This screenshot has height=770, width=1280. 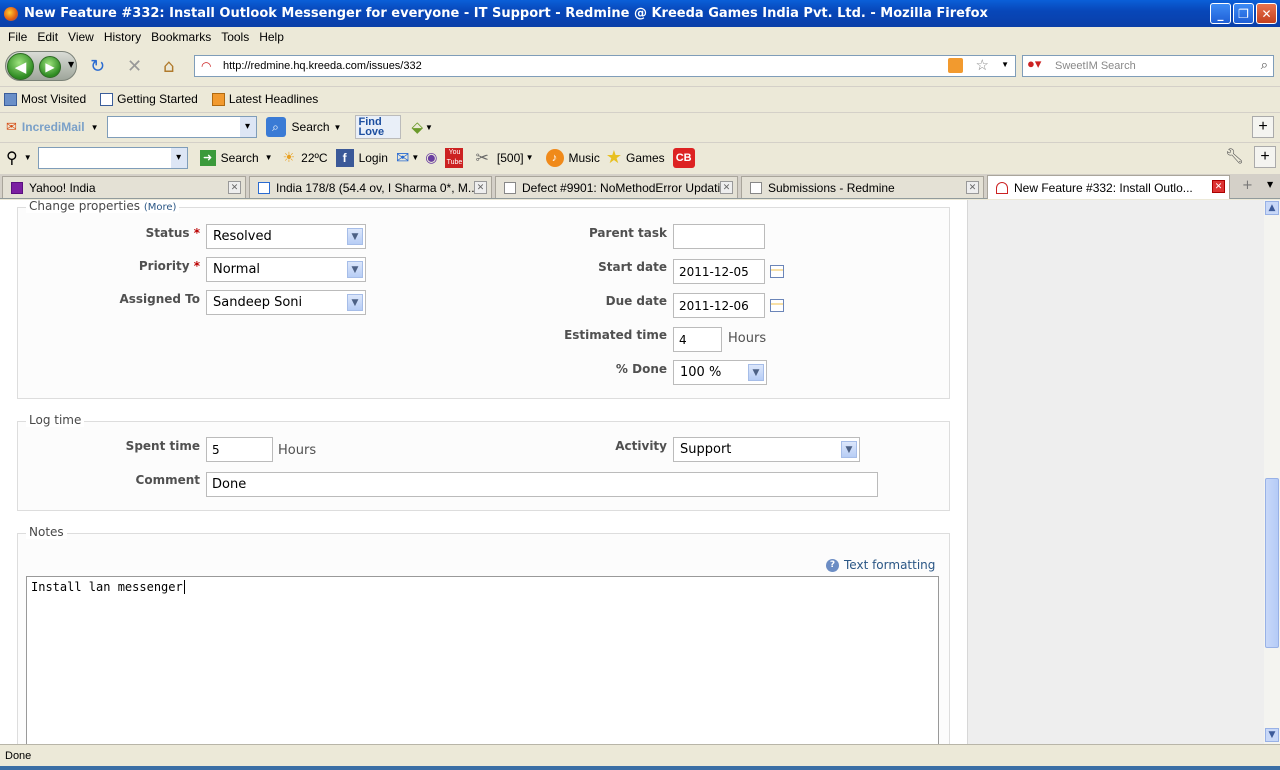 I want to click on menu-view: View, so click(x=81, y=37).